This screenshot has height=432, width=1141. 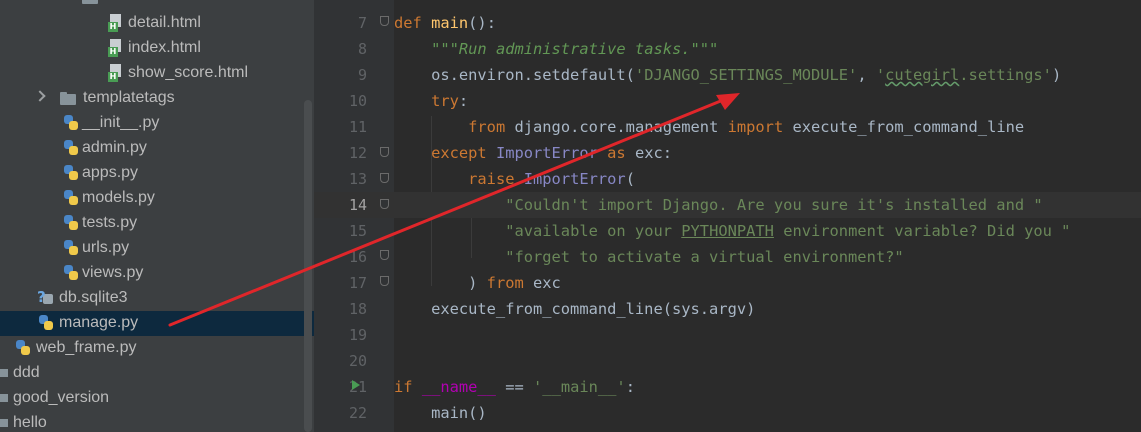 What do you see at coordinates (767, 179) in the screenshot?
I see `code-line: raise ImportError(` at bounding box center [767, 179].